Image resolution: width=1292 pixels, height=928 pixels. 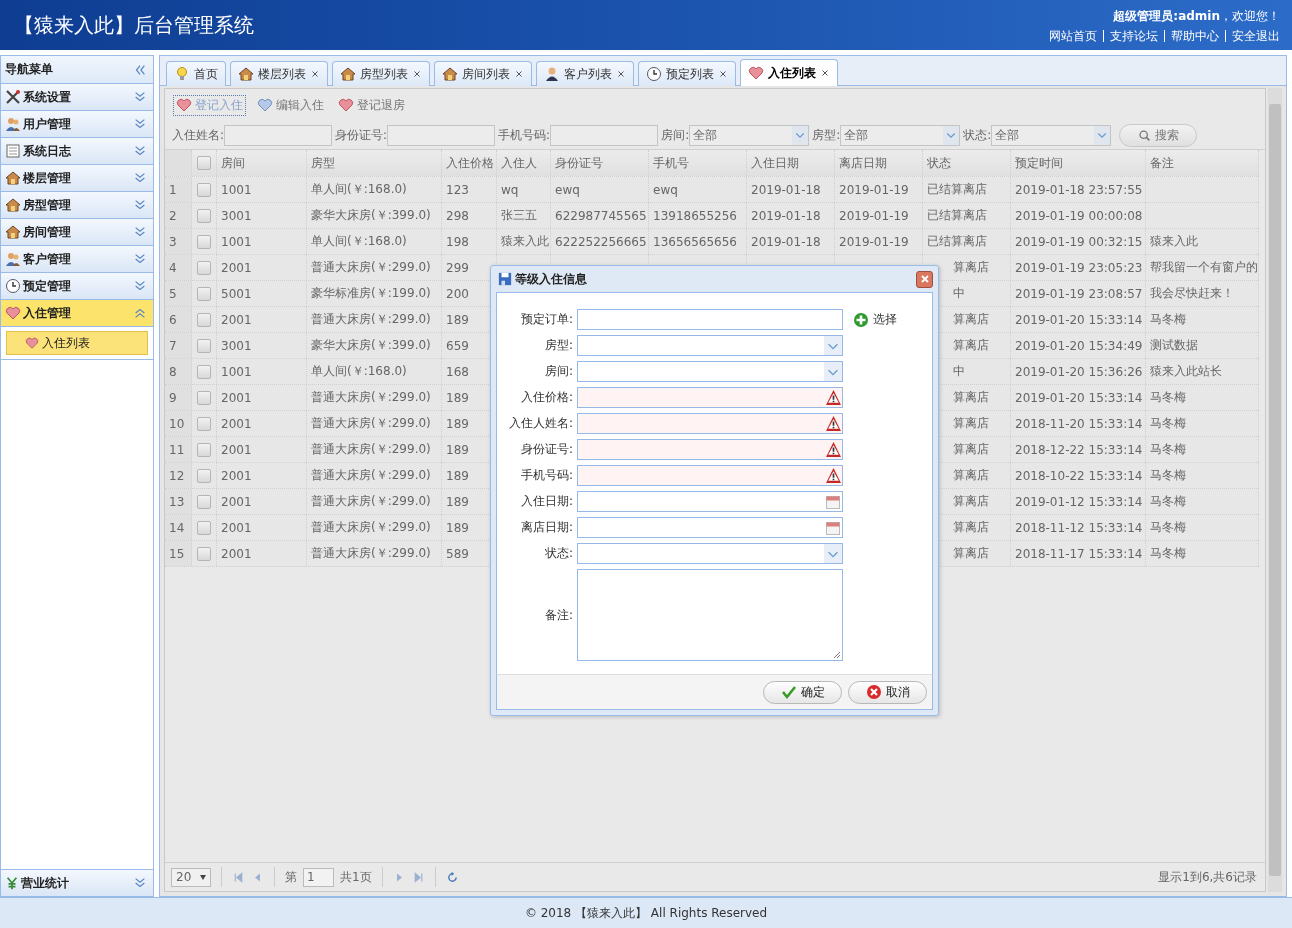 What do you see at coordinates (290, 105) in the screenshot?
I see `toolbar-button: 编辑入住` at bounding box center [290, 105].